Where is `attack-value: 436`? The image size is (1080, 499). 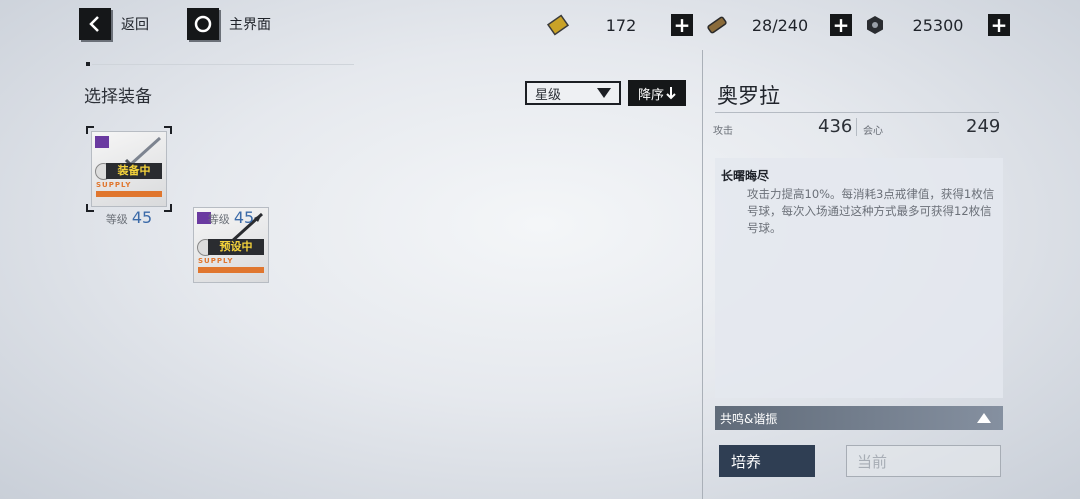 attack-value: 436 is located at coordinates (835, 126).